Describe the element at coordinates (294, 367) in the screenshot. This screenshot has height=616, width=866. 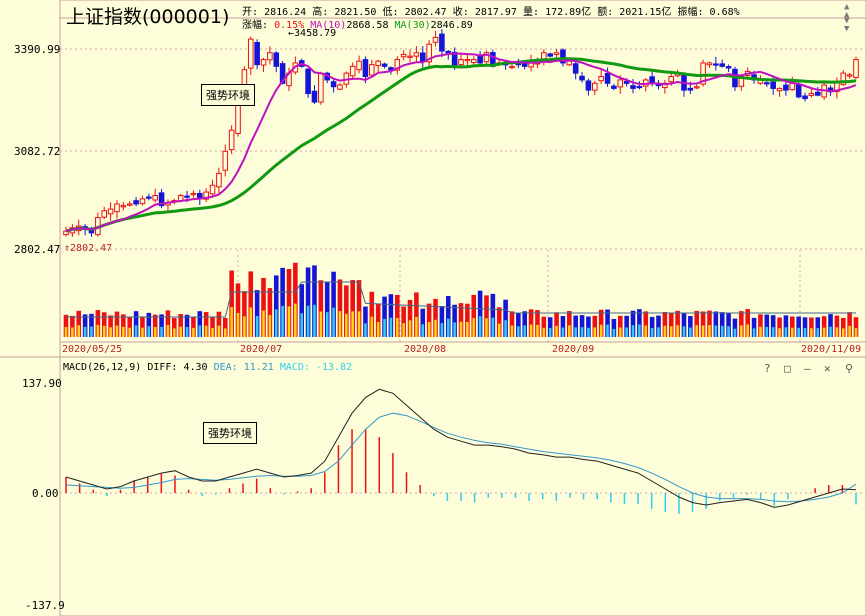
I see `macd-hist-label: MACD:` at that location.